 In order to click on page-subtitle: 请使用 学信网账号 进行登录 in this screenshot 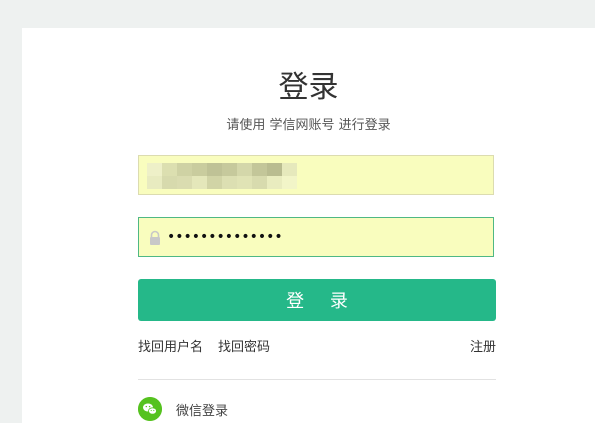, I will do `click(308, 125)`.